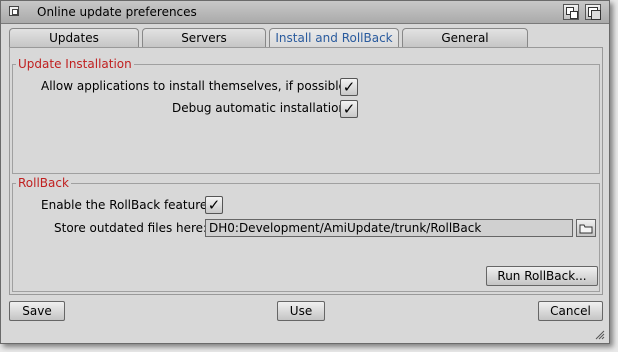 This screenshot has height=352, width=618. What do you see at coordinates (131, 228) in the screenshot?
I see `store-path-label: Store outdated files here:` at bounding box center [131, 228].